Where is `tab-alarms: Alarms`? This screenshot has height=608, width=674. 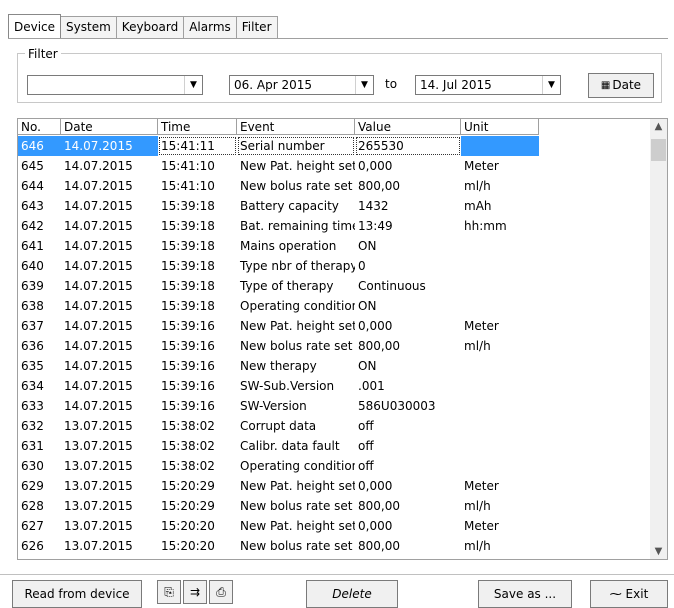 tab-alarms: Alarms is located at coordinates (210, 27).